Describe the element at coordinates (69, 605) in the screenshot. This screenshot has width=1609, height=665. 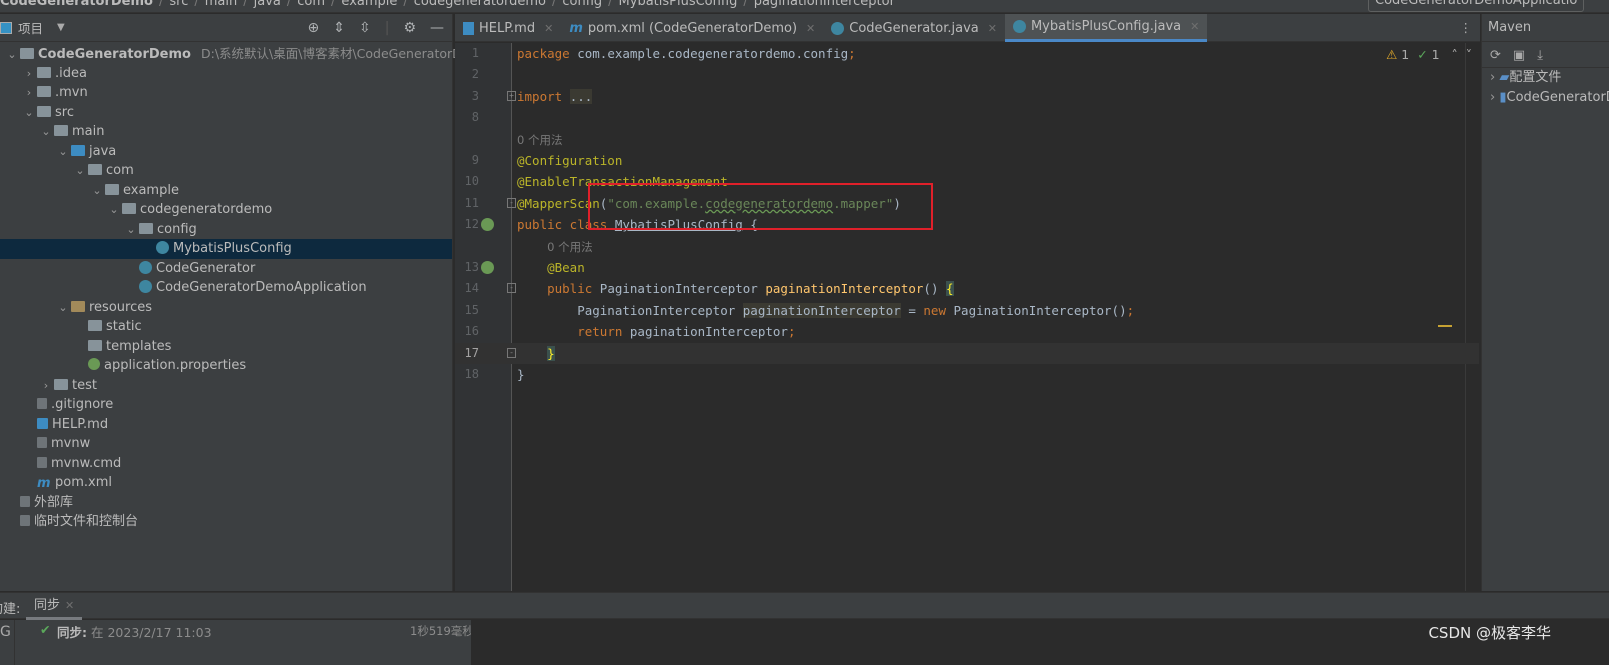
I see `close-icon: ✕` at that location.